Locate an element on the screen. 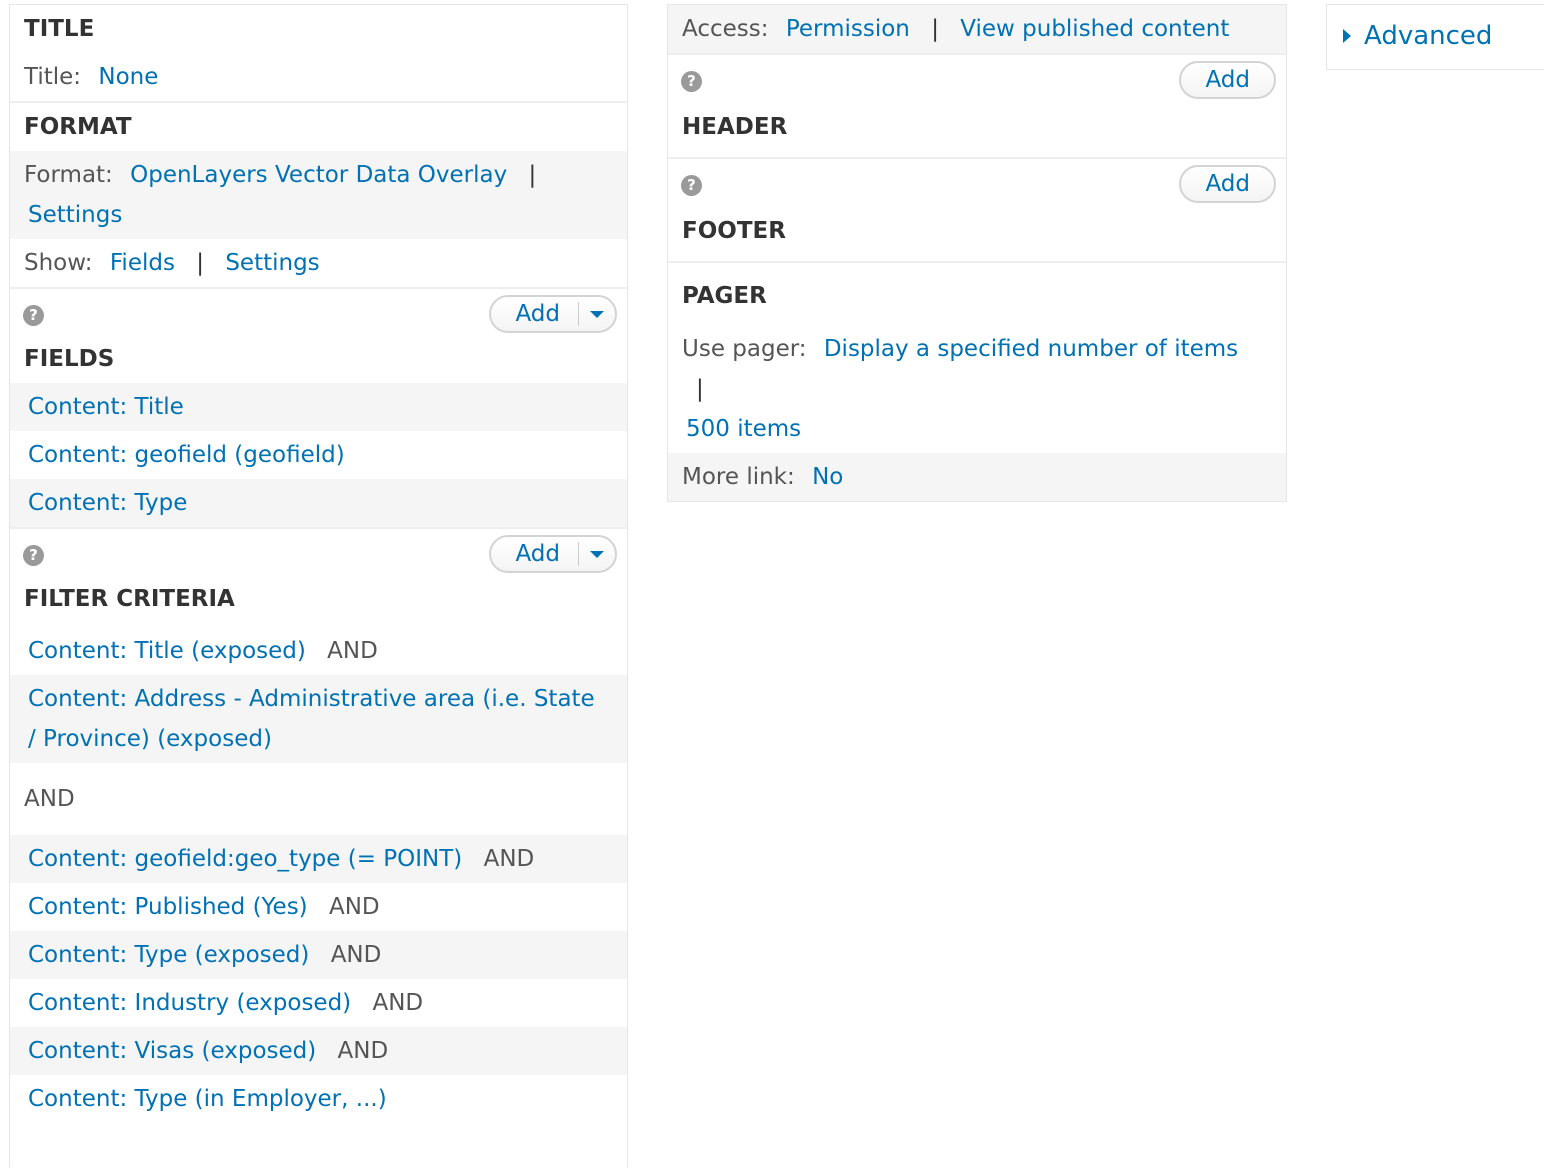  format-settings-link: Settings is located at coordinates (75, 215).